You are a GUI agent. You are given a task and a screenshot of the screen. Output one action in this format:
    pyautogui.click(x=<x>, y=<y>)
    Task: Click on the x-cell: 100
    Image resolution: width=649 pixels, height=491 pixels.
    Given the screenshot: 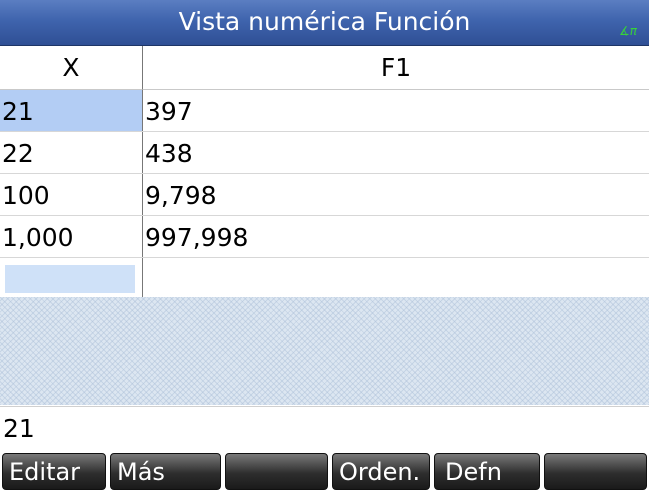 What is the action you would take?
    pyautogui.click(x=71, y=194)
    